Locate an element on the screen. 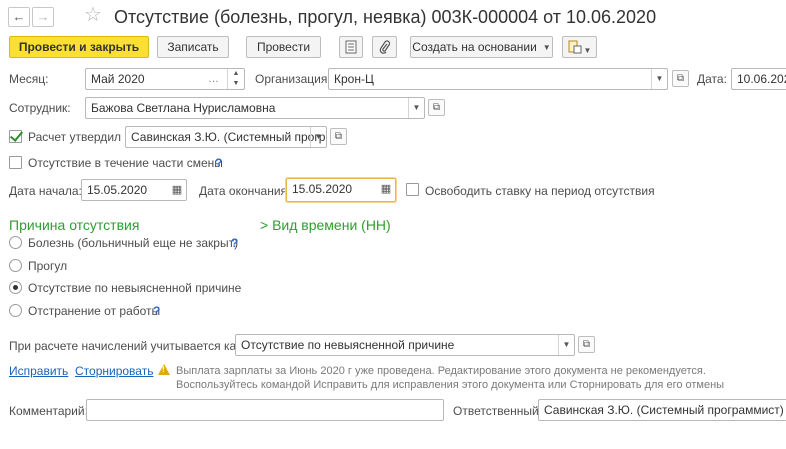 This screenshot has width=786, height=449. end-date-field: 15.05.2020 ▦ is located at coordinates (341, 190).